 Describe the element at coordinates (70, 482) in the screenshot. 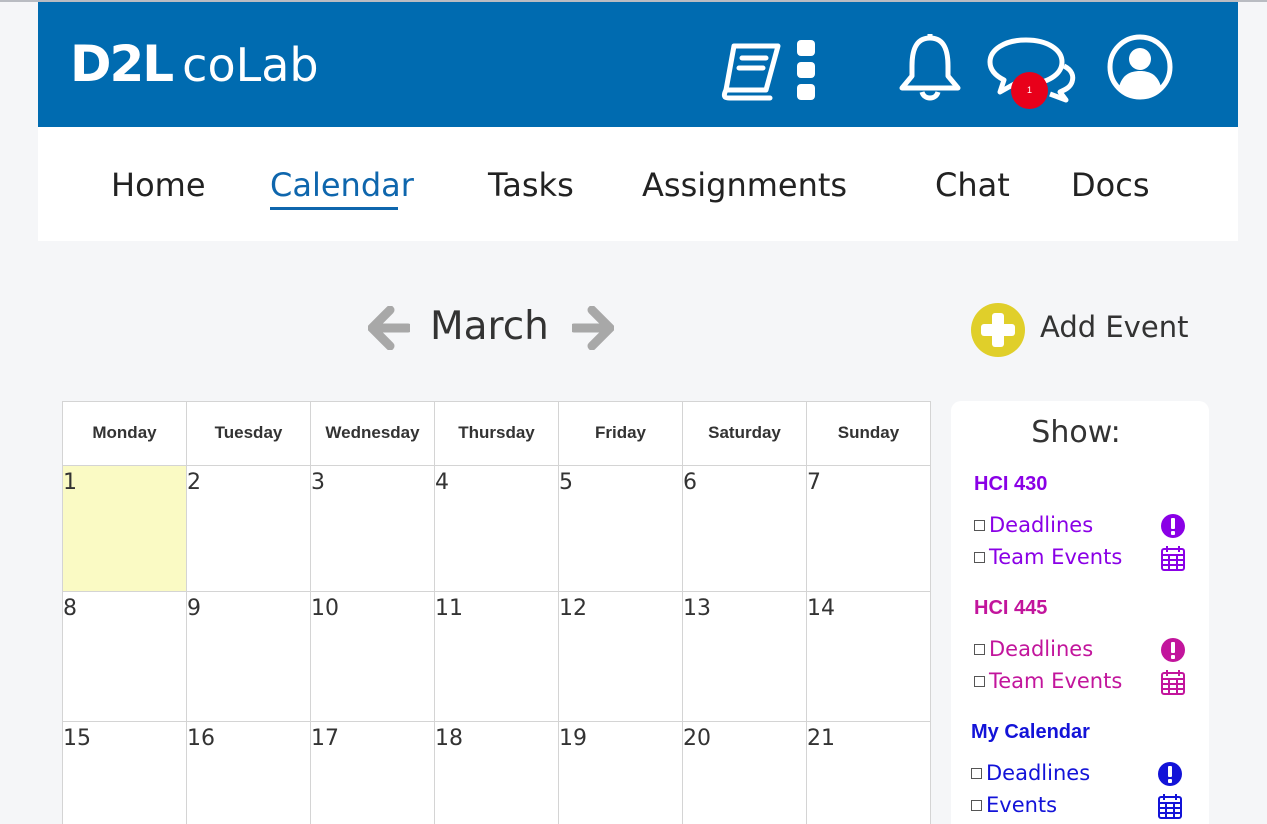

I see `day-number: 1` at that location.